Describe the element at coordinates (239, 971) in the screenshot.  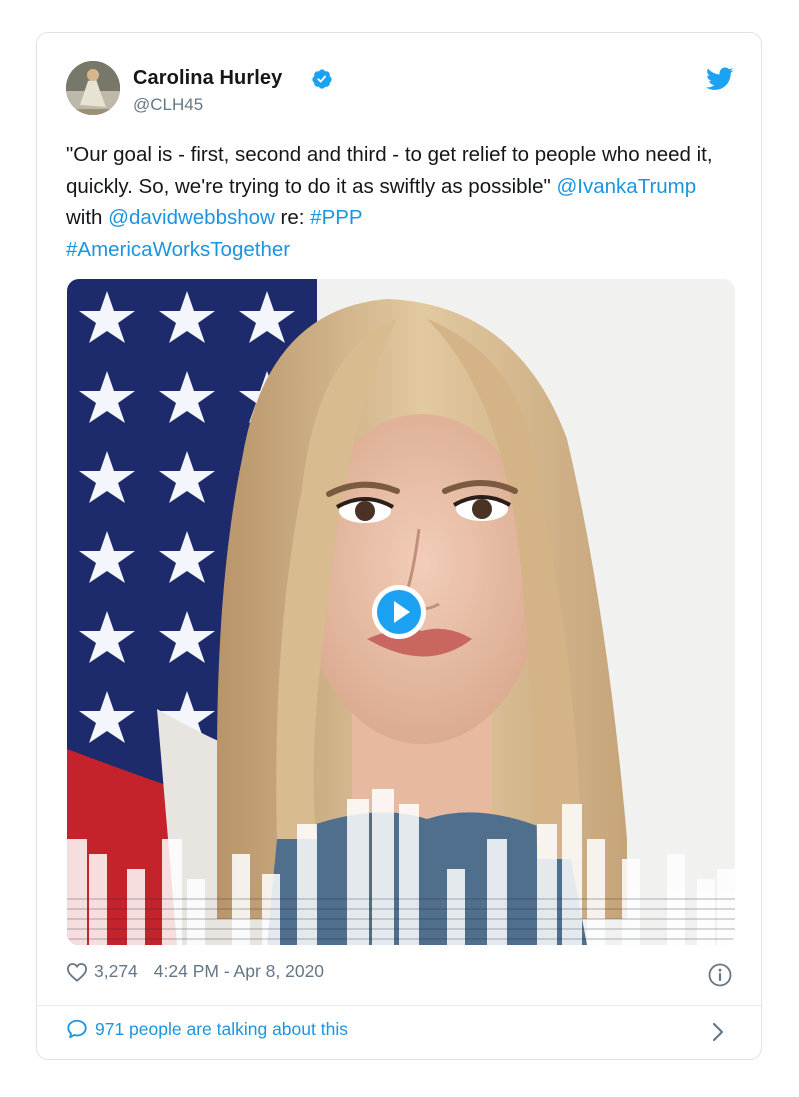
I see `timestamp: 4:24 PM - Apr 8, 2020` at that location.